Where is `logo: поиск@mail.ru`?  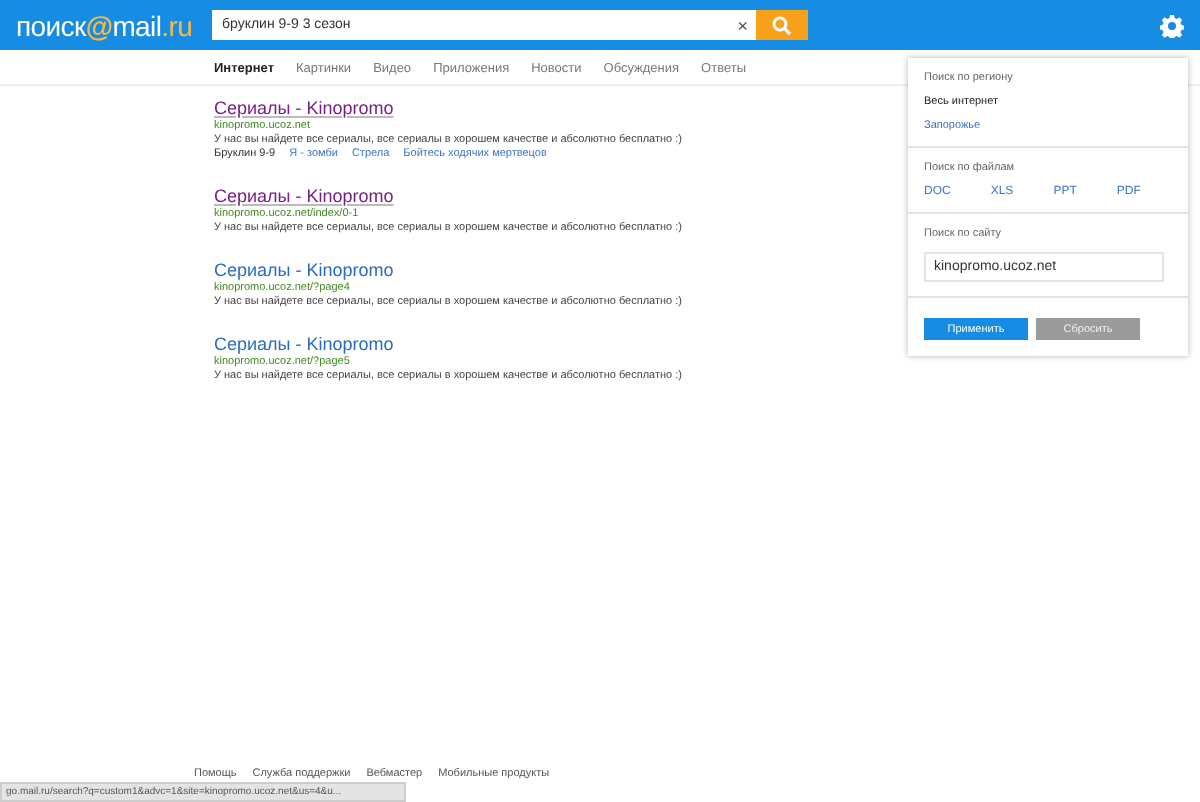
logo: поиск@mail.ru is located at coordinates (114, 25).